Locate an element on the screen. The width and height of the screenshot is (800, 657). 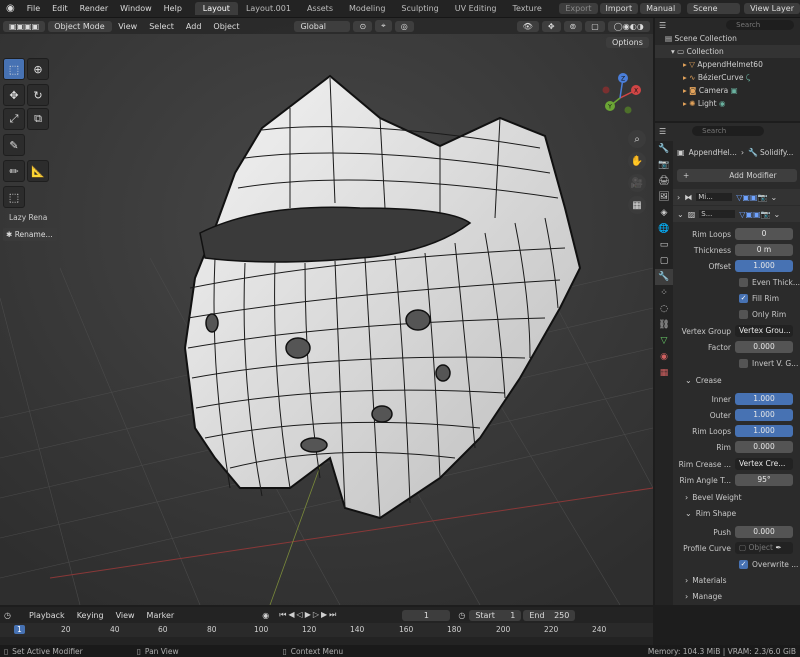
crease-rim-loops-field: 1.000 is located at coordinates (764, 431).